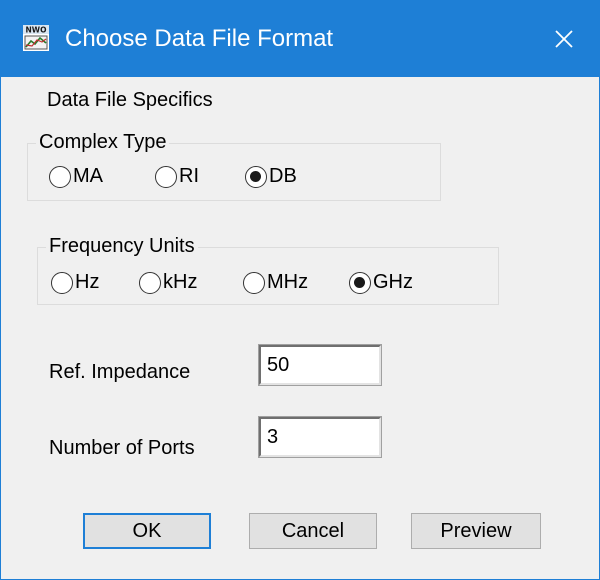  I want to click on radio-label: RI, so click(189, 176).